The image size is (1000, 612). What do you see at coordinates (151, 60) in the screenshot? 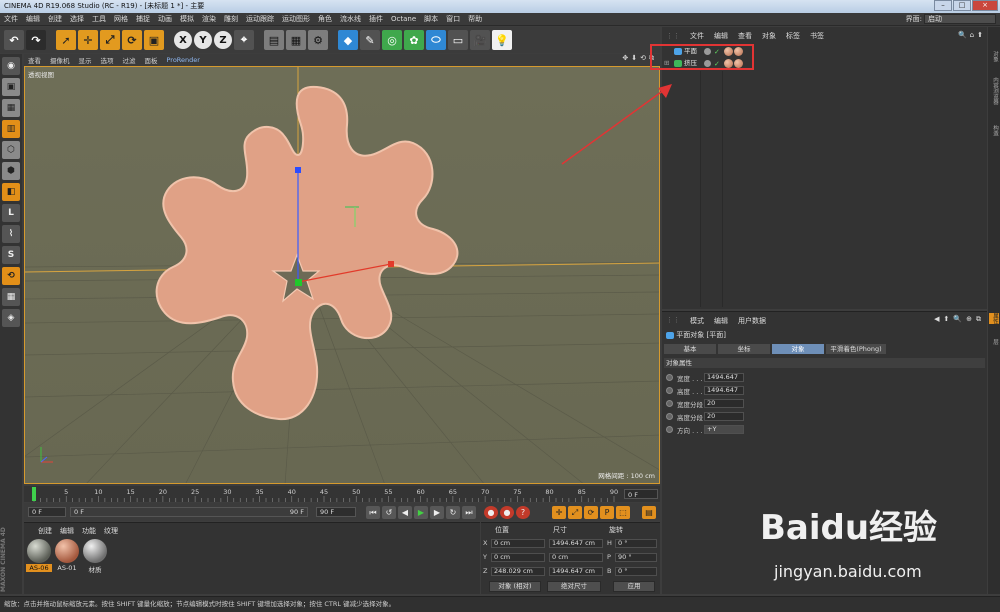
I see `viewport-menu-panel: 面板` at bounding box center [151, 60].